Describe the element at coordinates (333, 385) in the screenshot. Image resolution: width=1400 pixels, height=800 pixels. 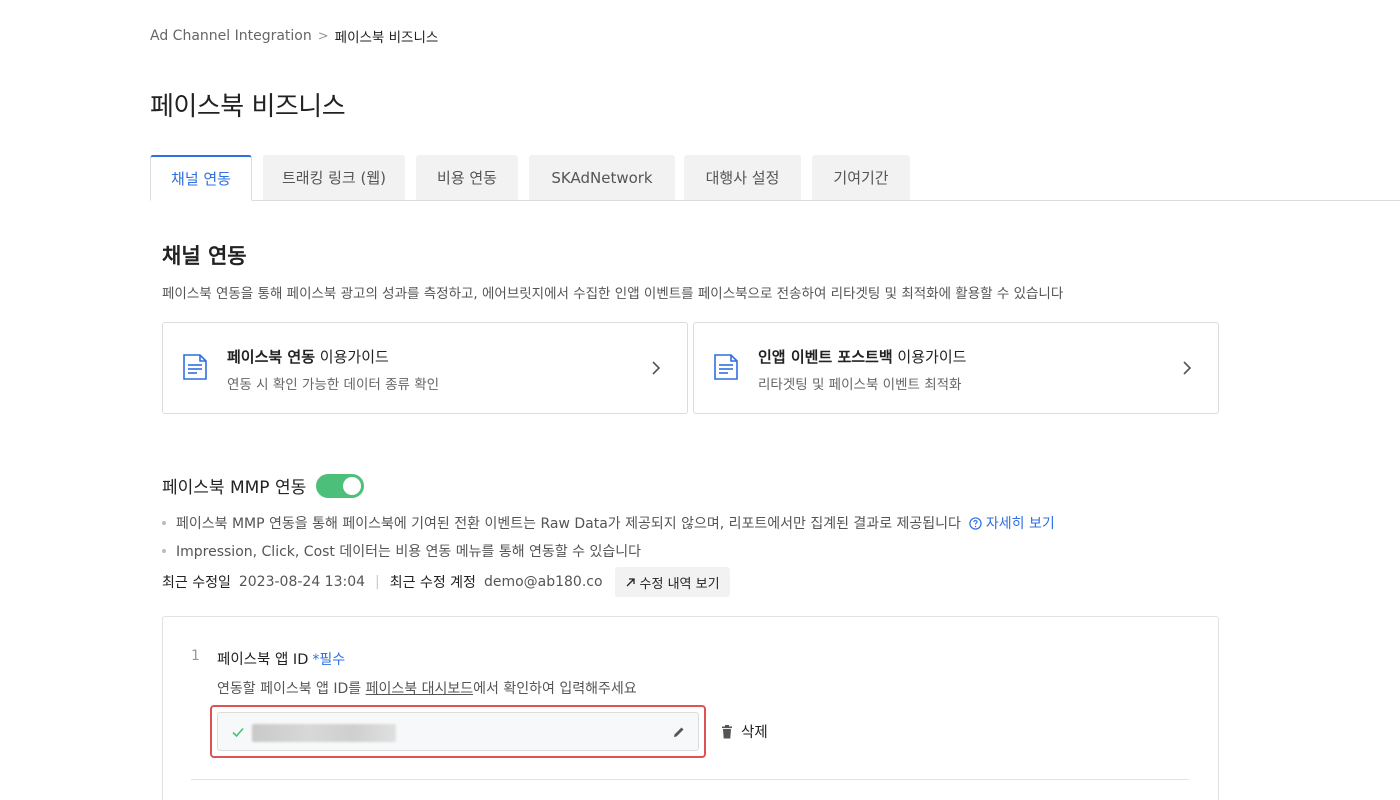
I see `guide-subtitle: 연동 시 확인 가능한 데이터 종류 확인` at that location.